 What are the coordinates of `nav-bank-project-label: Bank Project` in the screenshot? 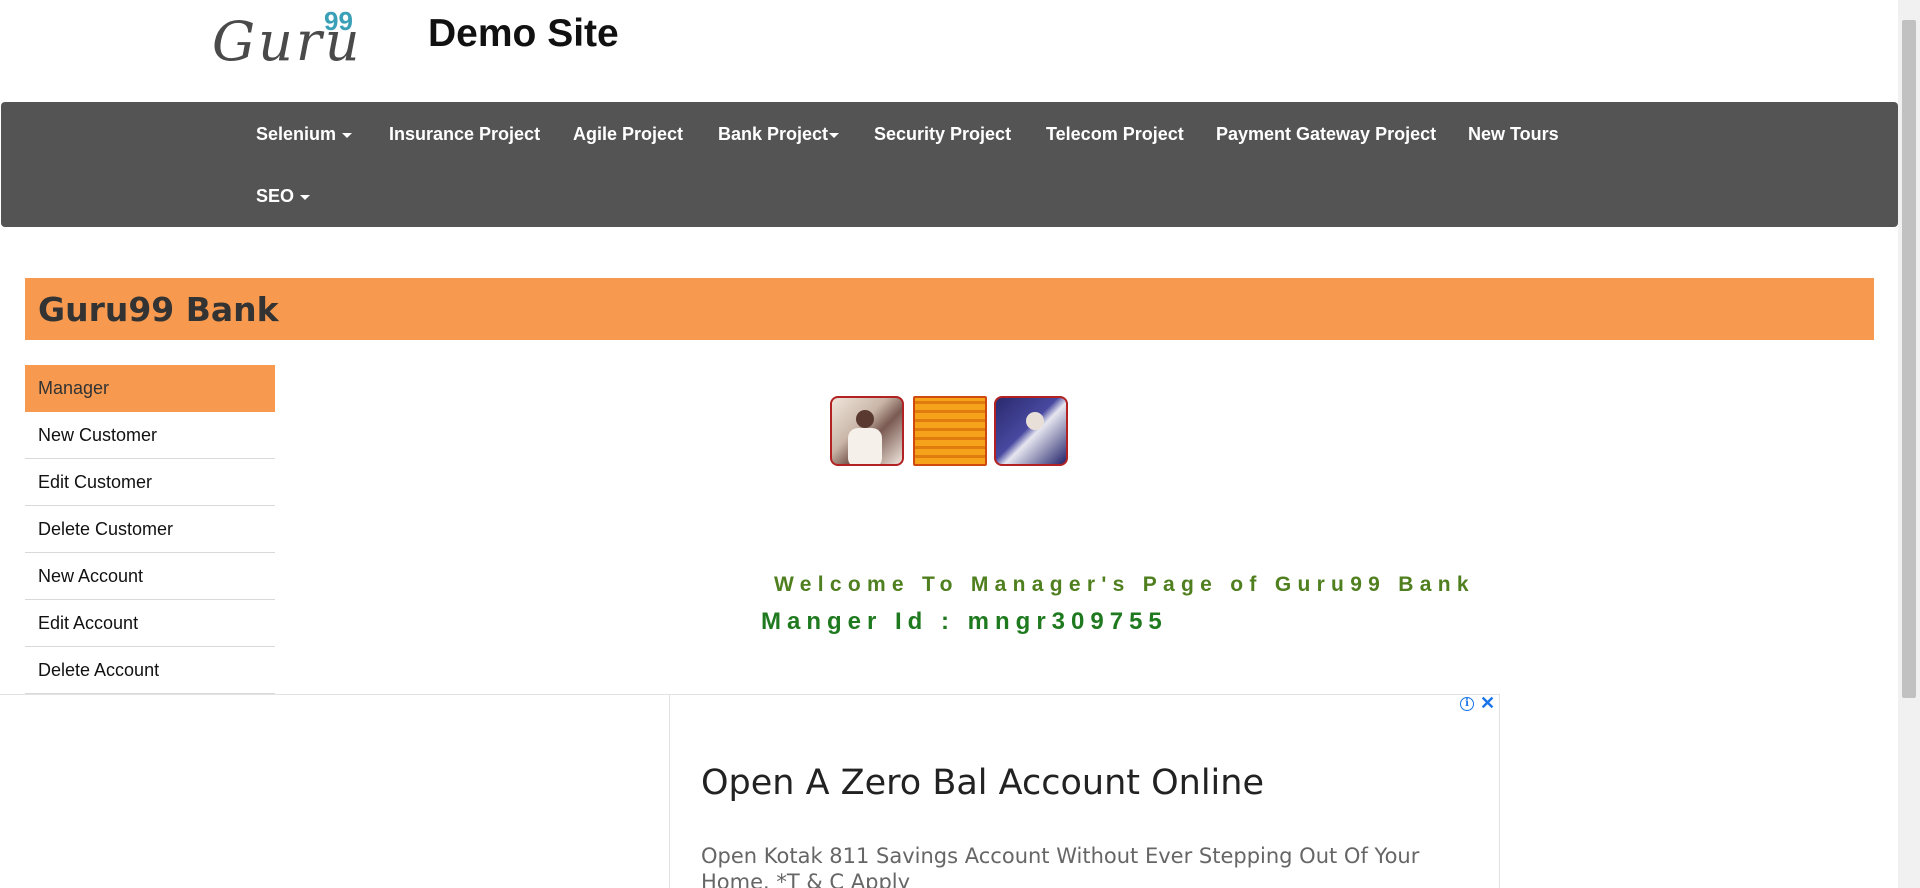 It's located at (773, 134).